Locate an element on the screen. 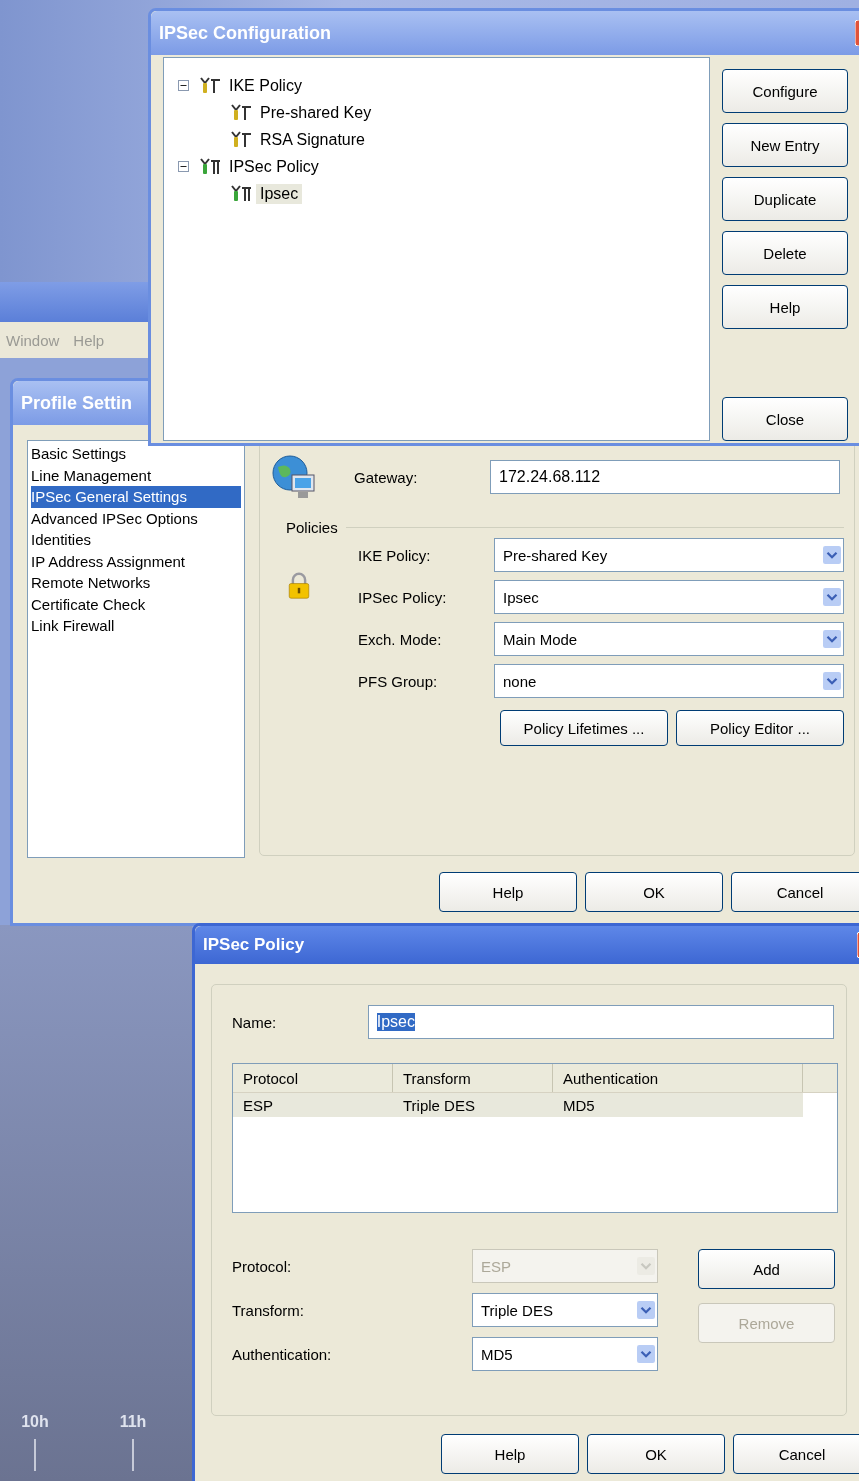 The width and height of the screenshot is (859, 1481). field-label: Transform: is located at coordinates (268, 1310).